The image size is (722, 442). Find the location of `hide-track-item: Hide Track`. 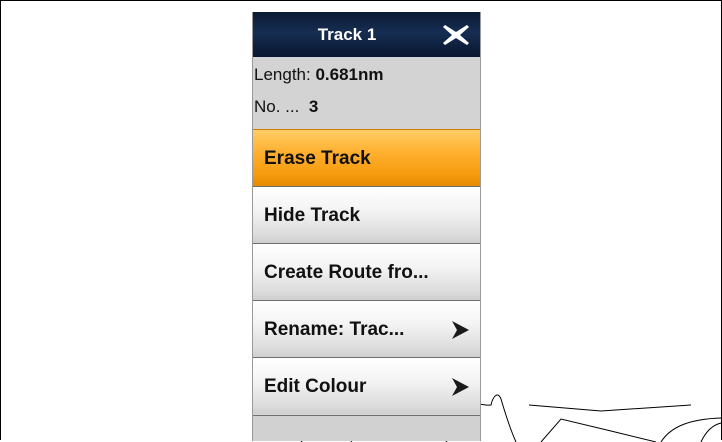

hide-track-item: Hide Track is located at coordinates (366, 214).